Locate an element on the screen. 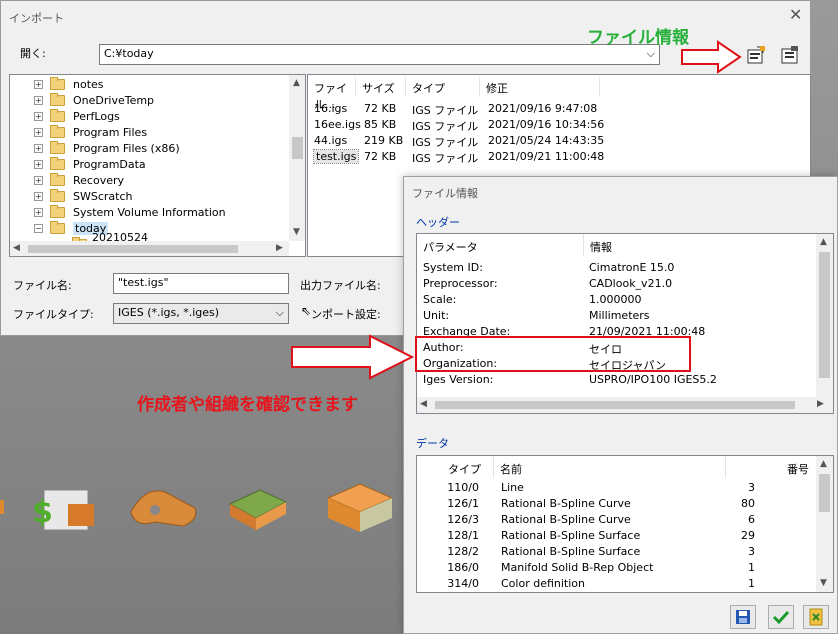  mold-block-icon is located at coordinates (360, 508).